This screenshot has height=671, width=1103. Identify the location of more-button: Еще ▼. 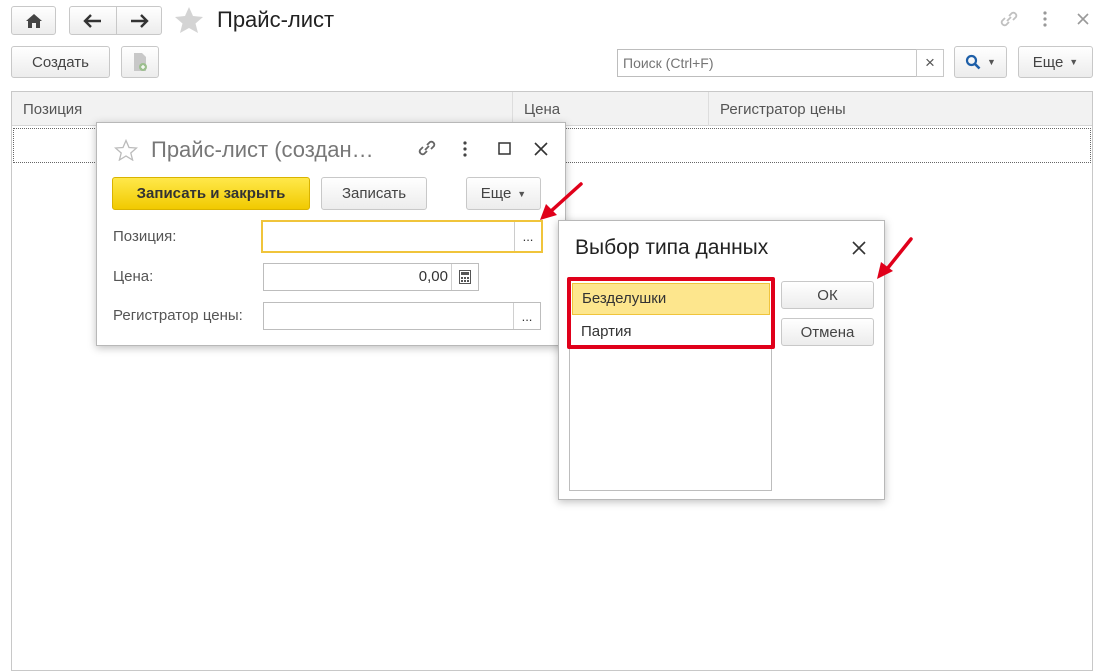
(1055, 62).